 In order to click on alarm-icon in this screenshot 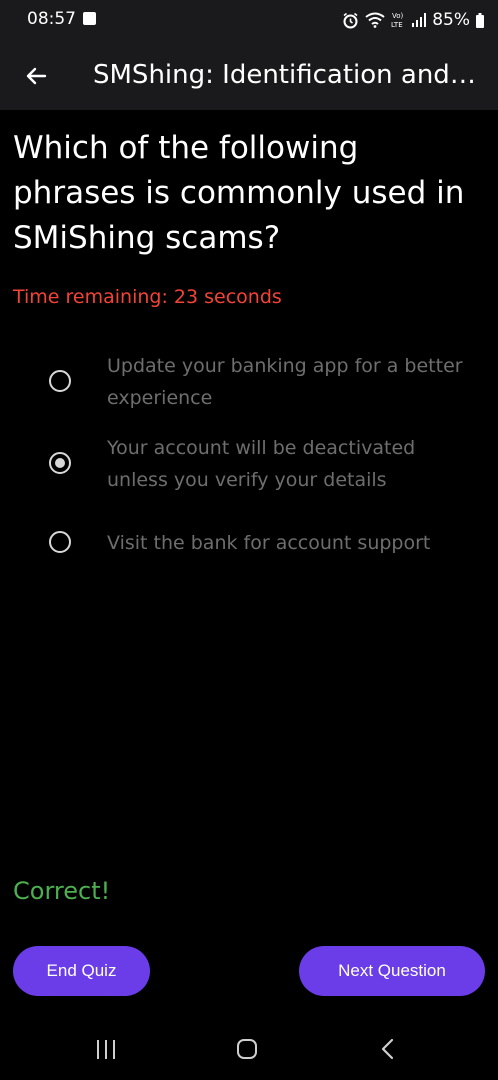, I will do `click(350, 20)`.